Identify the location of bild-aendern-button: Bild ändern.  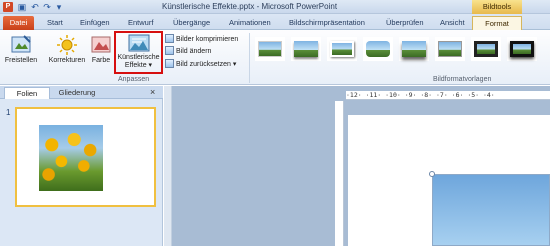
(188, 51).